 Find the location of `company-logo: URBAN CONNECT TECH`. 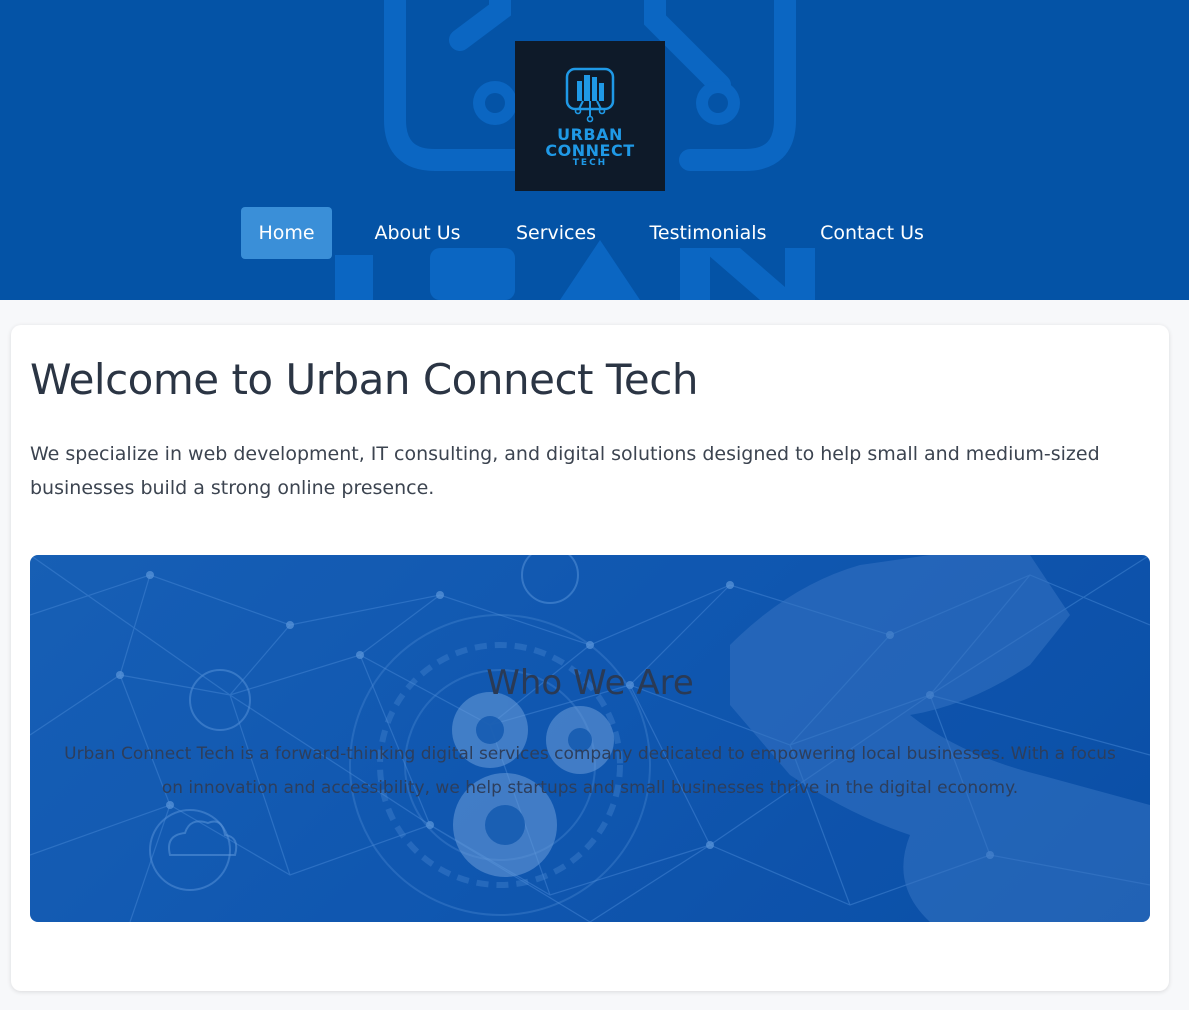

company-logo: URBAN CONNECT TECH is located at coordinates (590, 116).